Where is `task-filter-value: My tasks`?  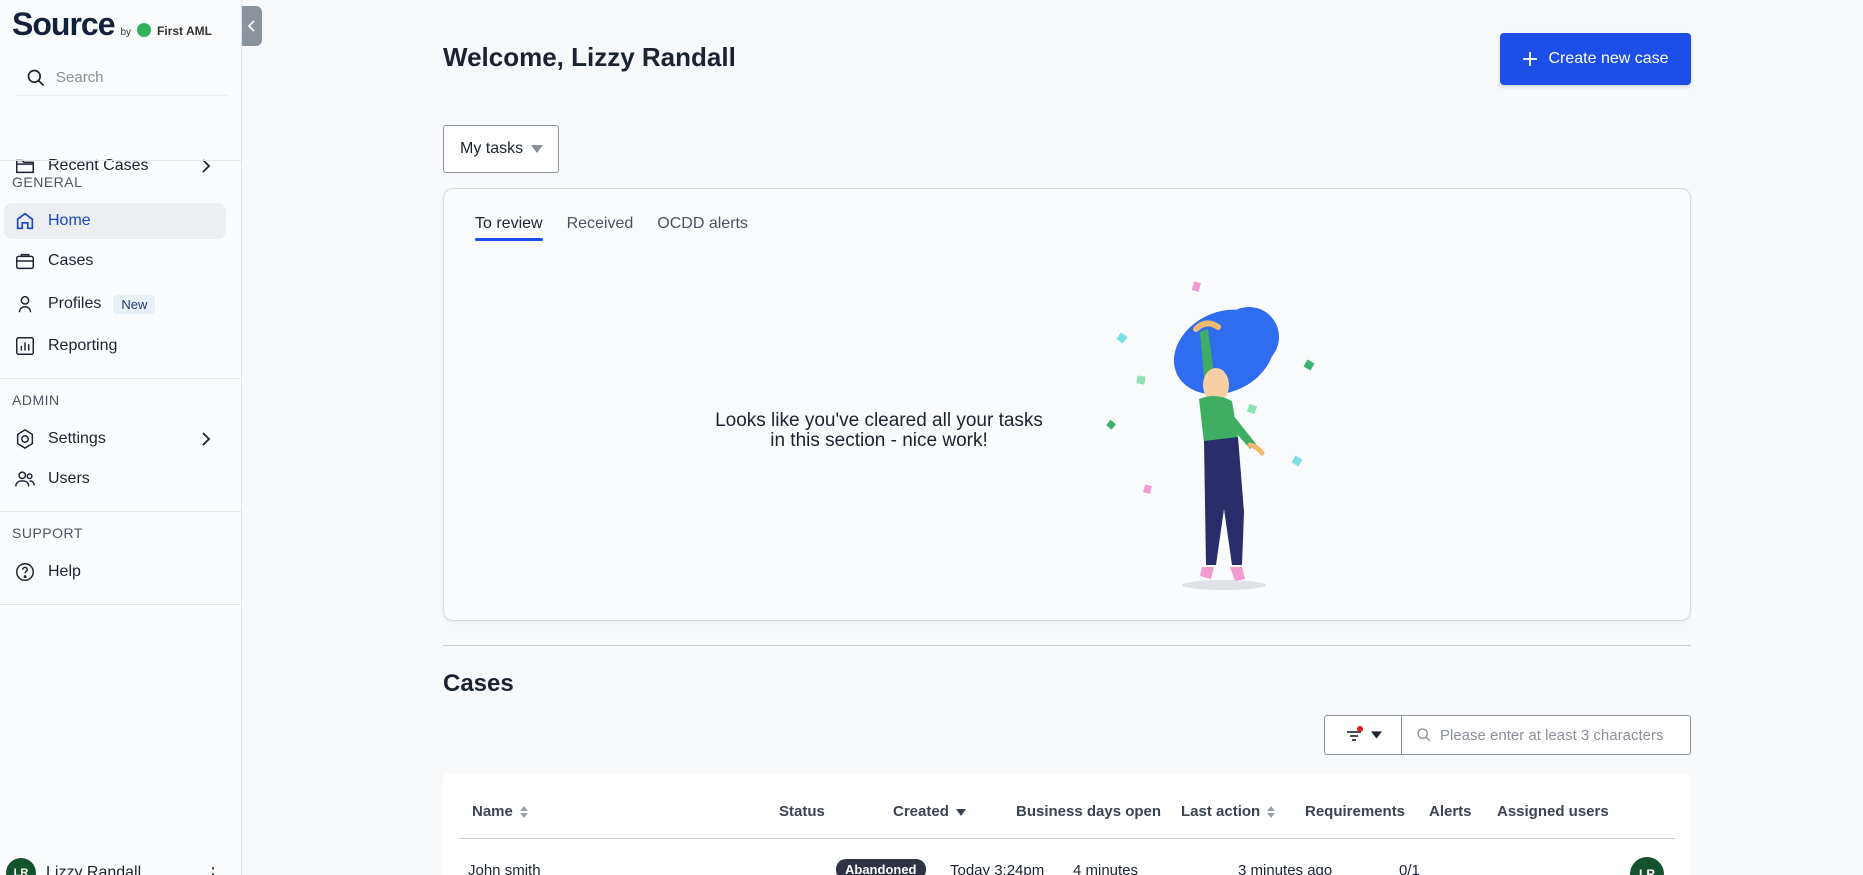 task-filter-value: My tasks is located at coordinates (492, 148).